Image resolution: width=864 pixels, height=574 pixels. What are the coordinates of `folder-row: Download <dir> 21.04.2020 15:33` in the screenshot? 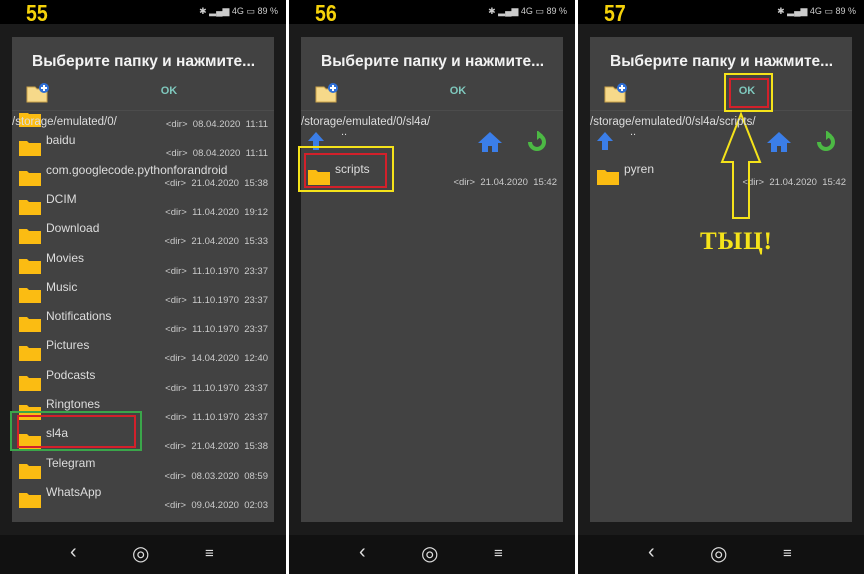 It's located at (143, 235).